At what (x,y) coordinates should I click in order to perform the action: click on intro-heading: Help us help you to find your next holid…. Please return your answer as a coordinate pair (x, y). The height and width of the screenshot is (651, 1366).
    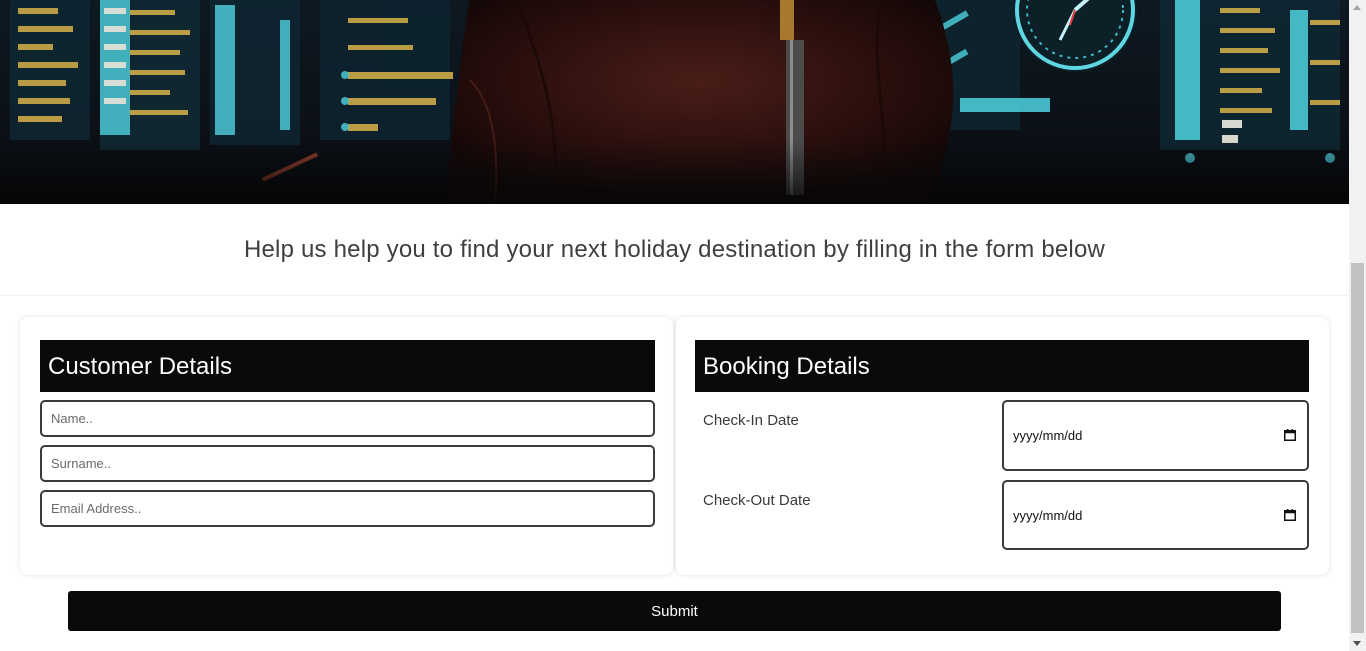
    Looking at the image, I should click on (674, 249).